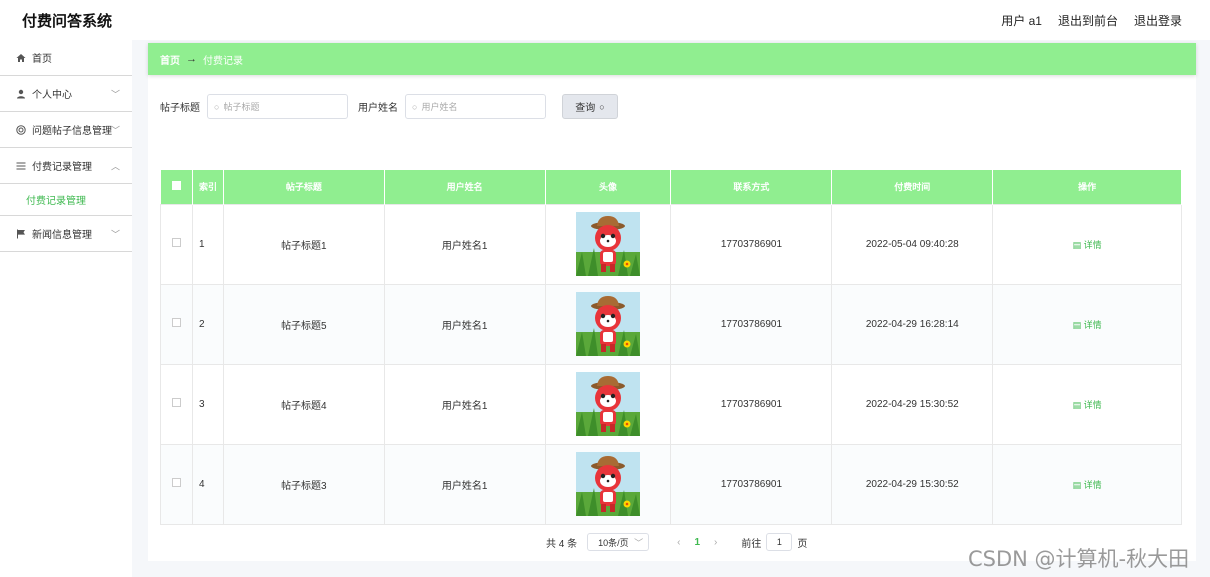 This screenshot has height=577, width=1210. Describe the element at coordinates (21, 234) in the screenshot. I see `flag-icon` at that location.